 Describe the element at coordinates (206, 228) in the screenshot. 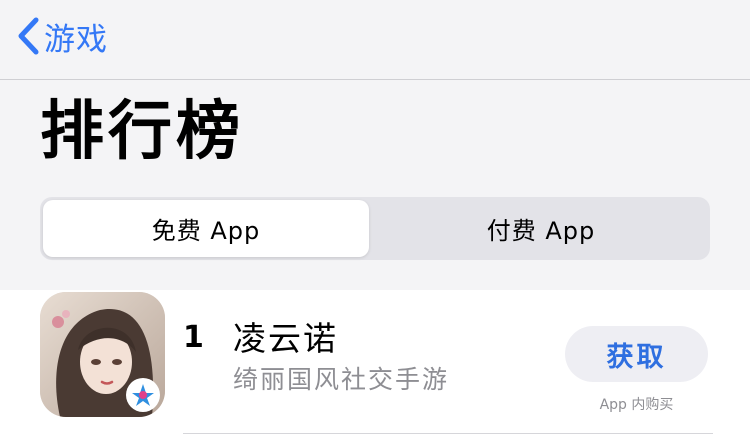

I see `segment-free-apps: 免费 App` at that location.